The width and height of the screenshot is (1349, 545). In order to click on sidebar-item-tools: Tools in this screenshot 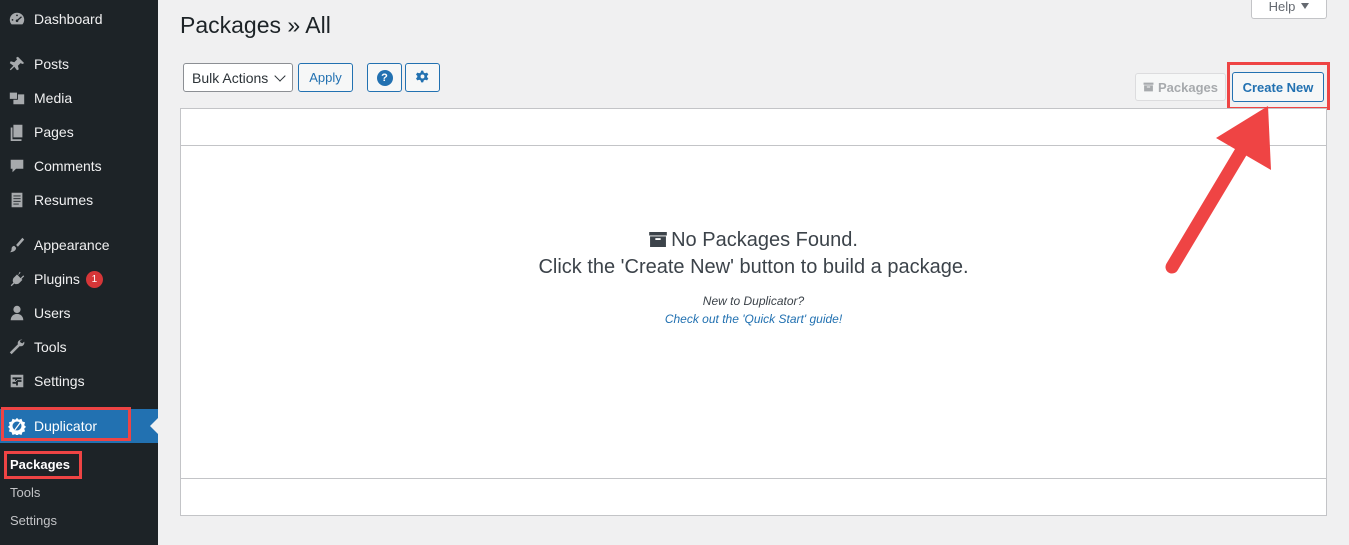, I will do `click(79, 347)`.